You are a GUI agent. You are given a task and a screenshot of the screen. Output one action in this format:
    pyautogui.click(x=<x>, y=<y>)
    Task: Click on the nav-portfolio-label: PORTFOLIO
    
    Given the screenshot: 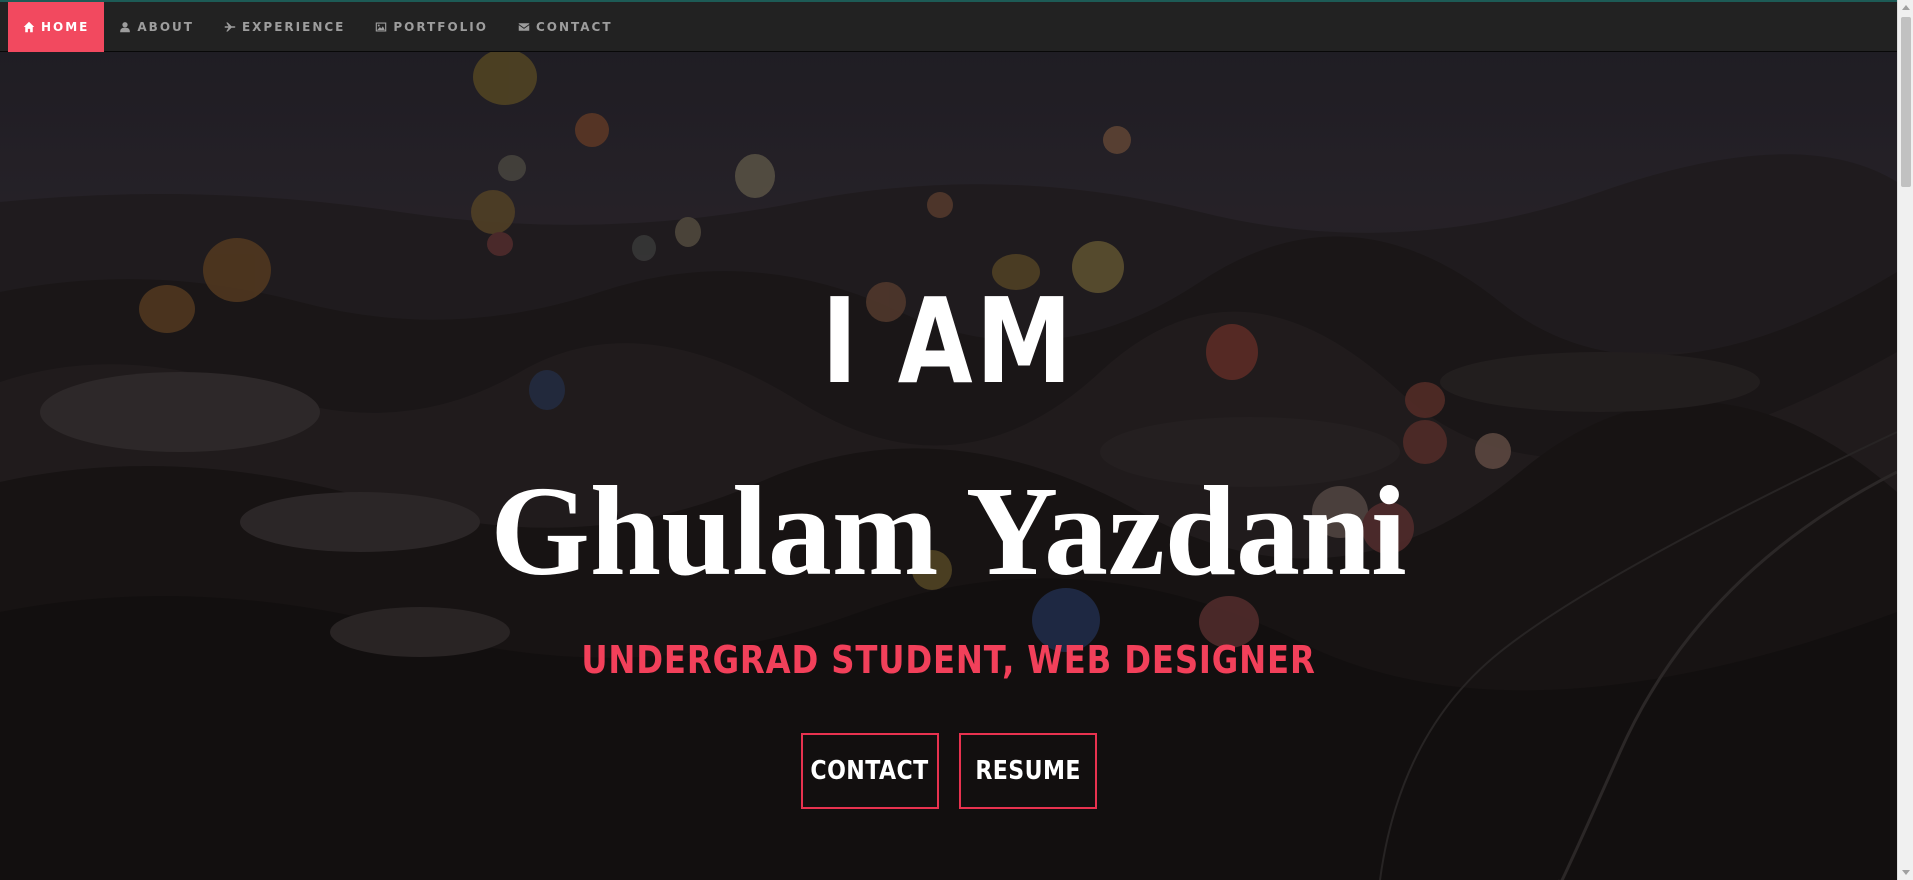 What is the action you would take?
    pyautogui.click(x=440, y=26)
    